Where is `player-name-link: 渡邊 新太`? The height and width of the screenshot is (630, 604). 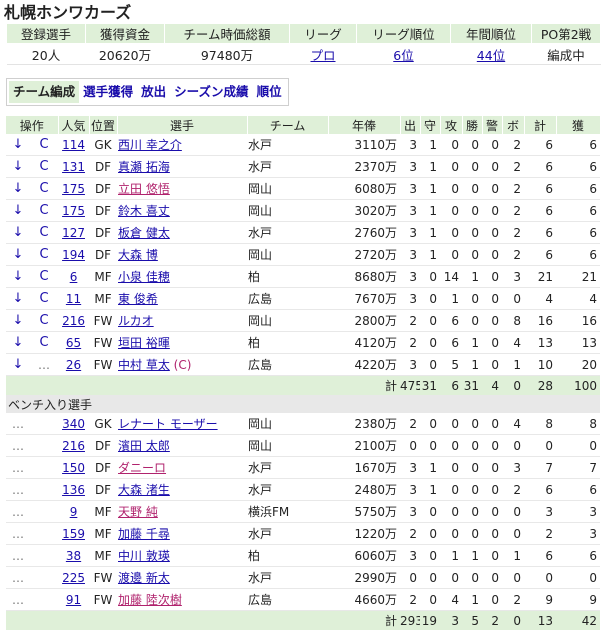 player-name-link: 渡邊 新太 is located at coordinates (144, 578).